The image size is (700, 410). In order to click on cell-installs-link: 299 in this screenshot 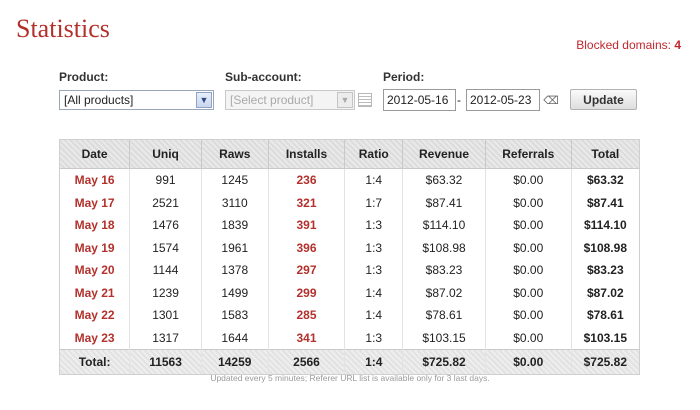, I will do `click(306, 292)`.